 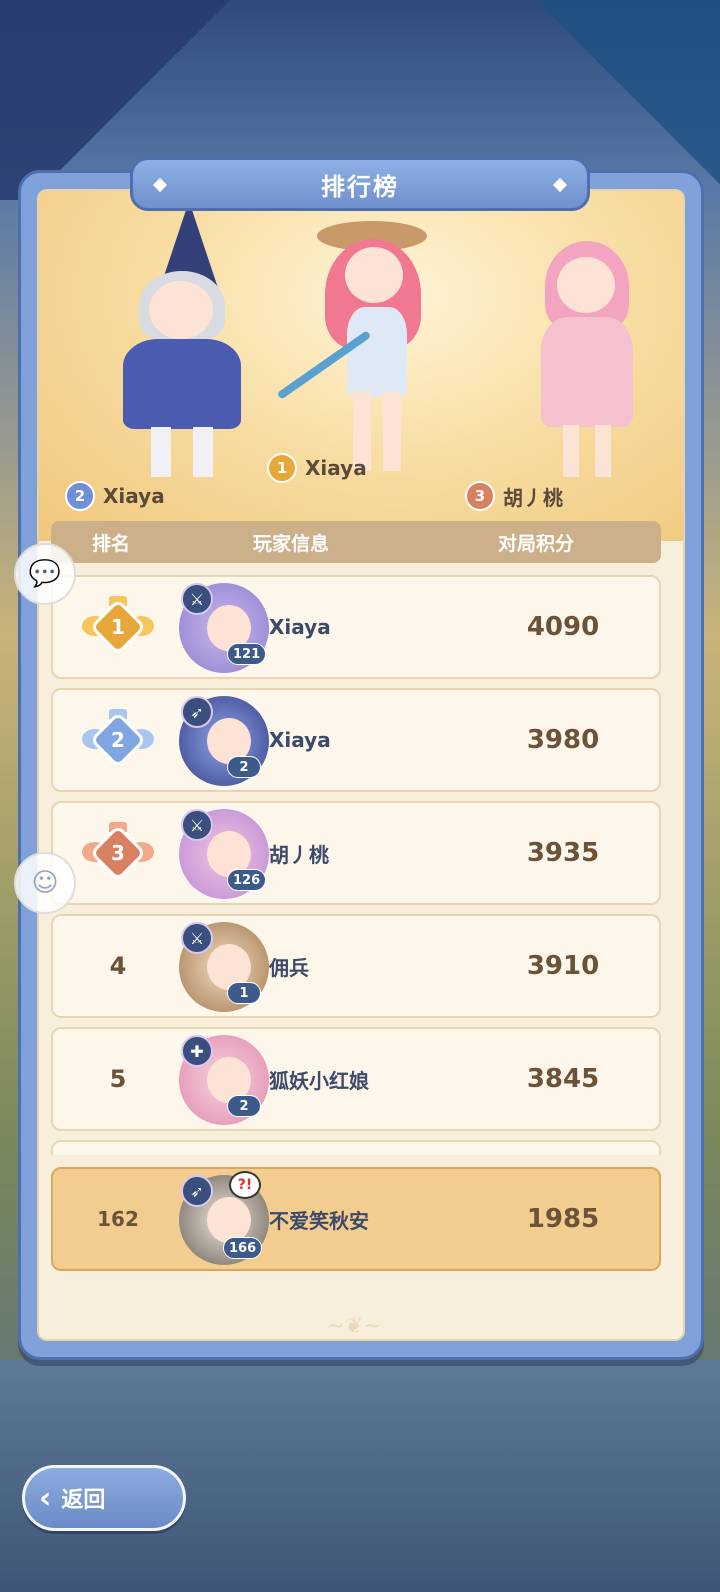 I want to click on table-header: 排名 玩家信息 对局积分, so click(x=356, y=542).